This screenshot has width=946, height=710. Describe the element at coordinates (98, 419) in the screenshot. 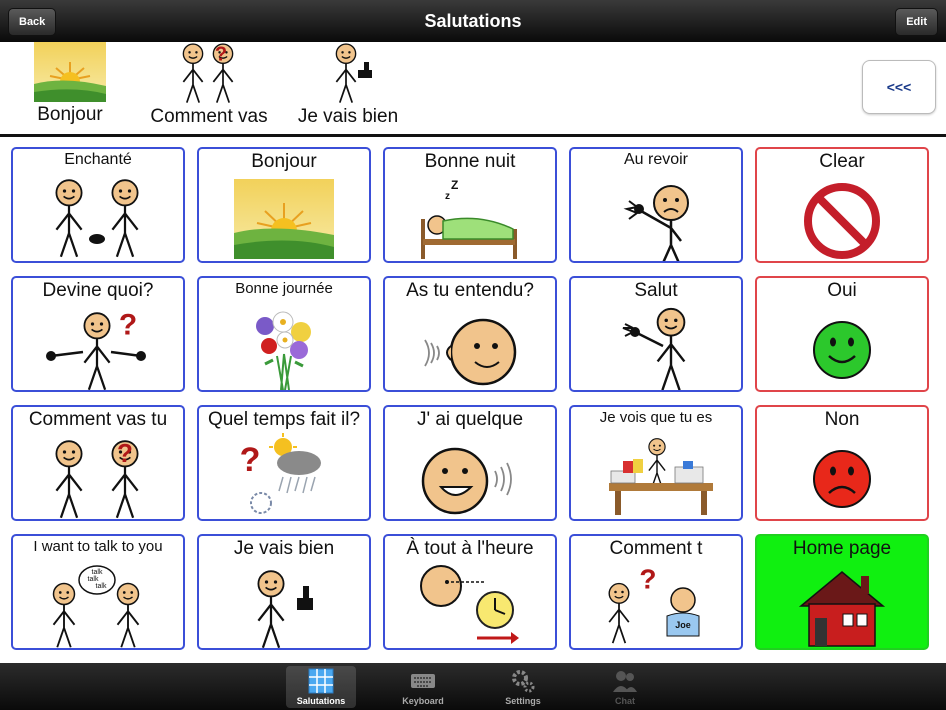

I see `cell-label: Comment vas tu` at that location.